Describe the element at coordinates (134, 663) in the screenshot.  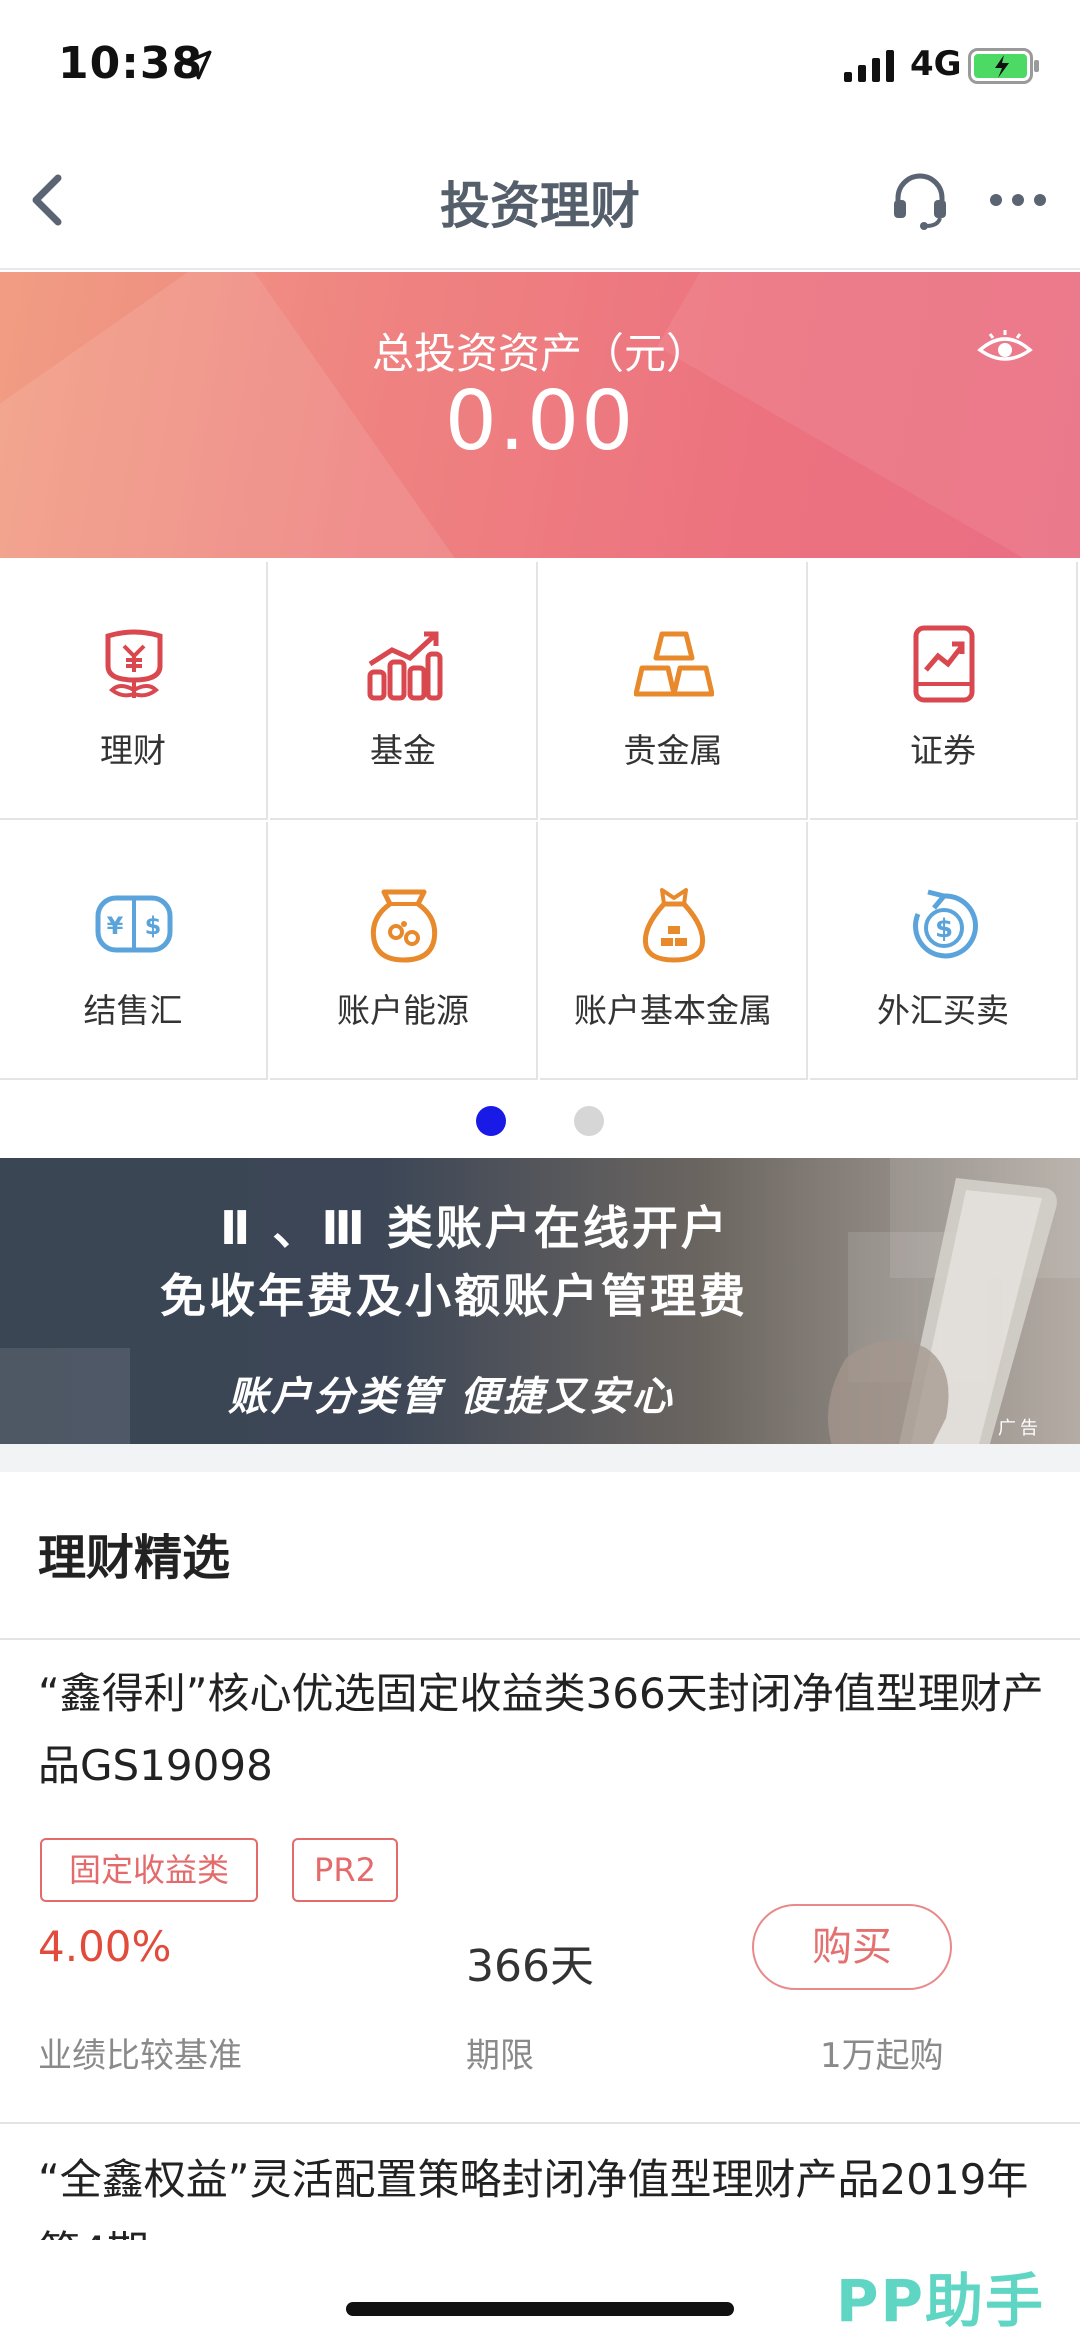
I see `rose-yen-icon` at that location.